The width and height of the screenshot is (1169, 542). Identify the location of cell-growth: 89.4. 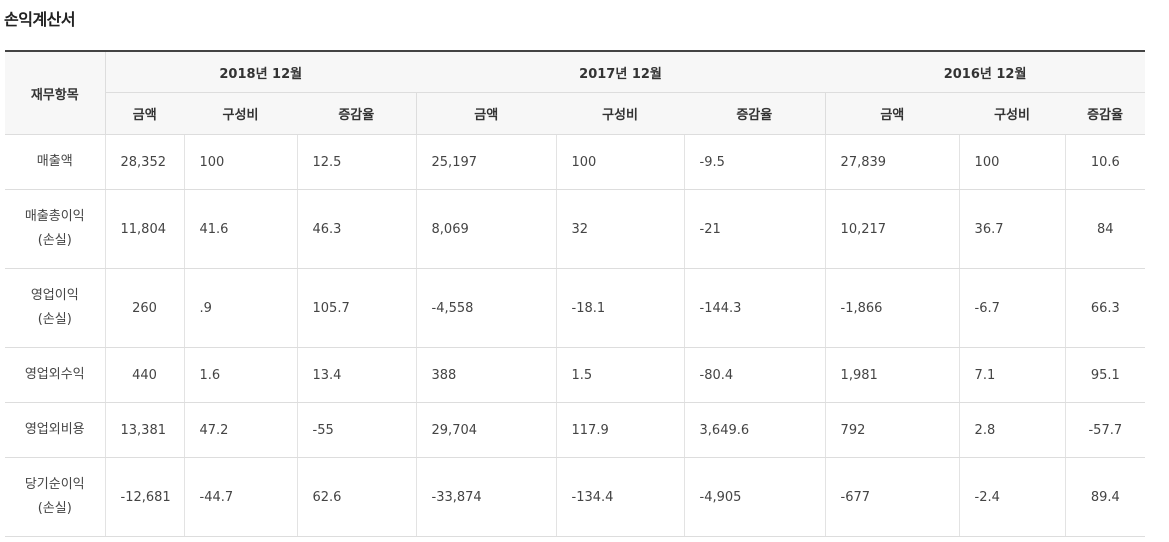
(1105, 497).